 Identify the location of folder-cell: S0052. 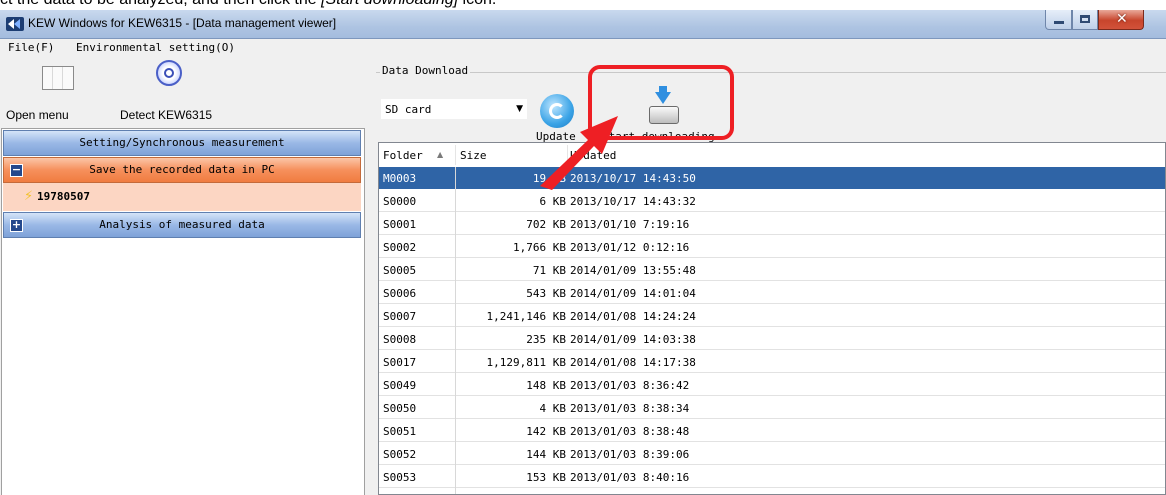
(400, 454).